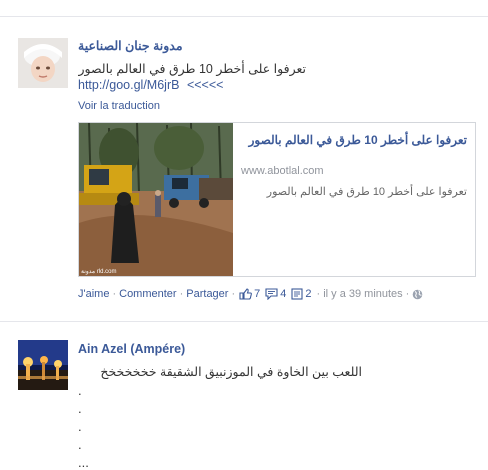  What do you see at coordinates (282, 171) in the screenshot?
I see `shared-link-domain: www.abotlal.com` at bounding box center [282, 171].